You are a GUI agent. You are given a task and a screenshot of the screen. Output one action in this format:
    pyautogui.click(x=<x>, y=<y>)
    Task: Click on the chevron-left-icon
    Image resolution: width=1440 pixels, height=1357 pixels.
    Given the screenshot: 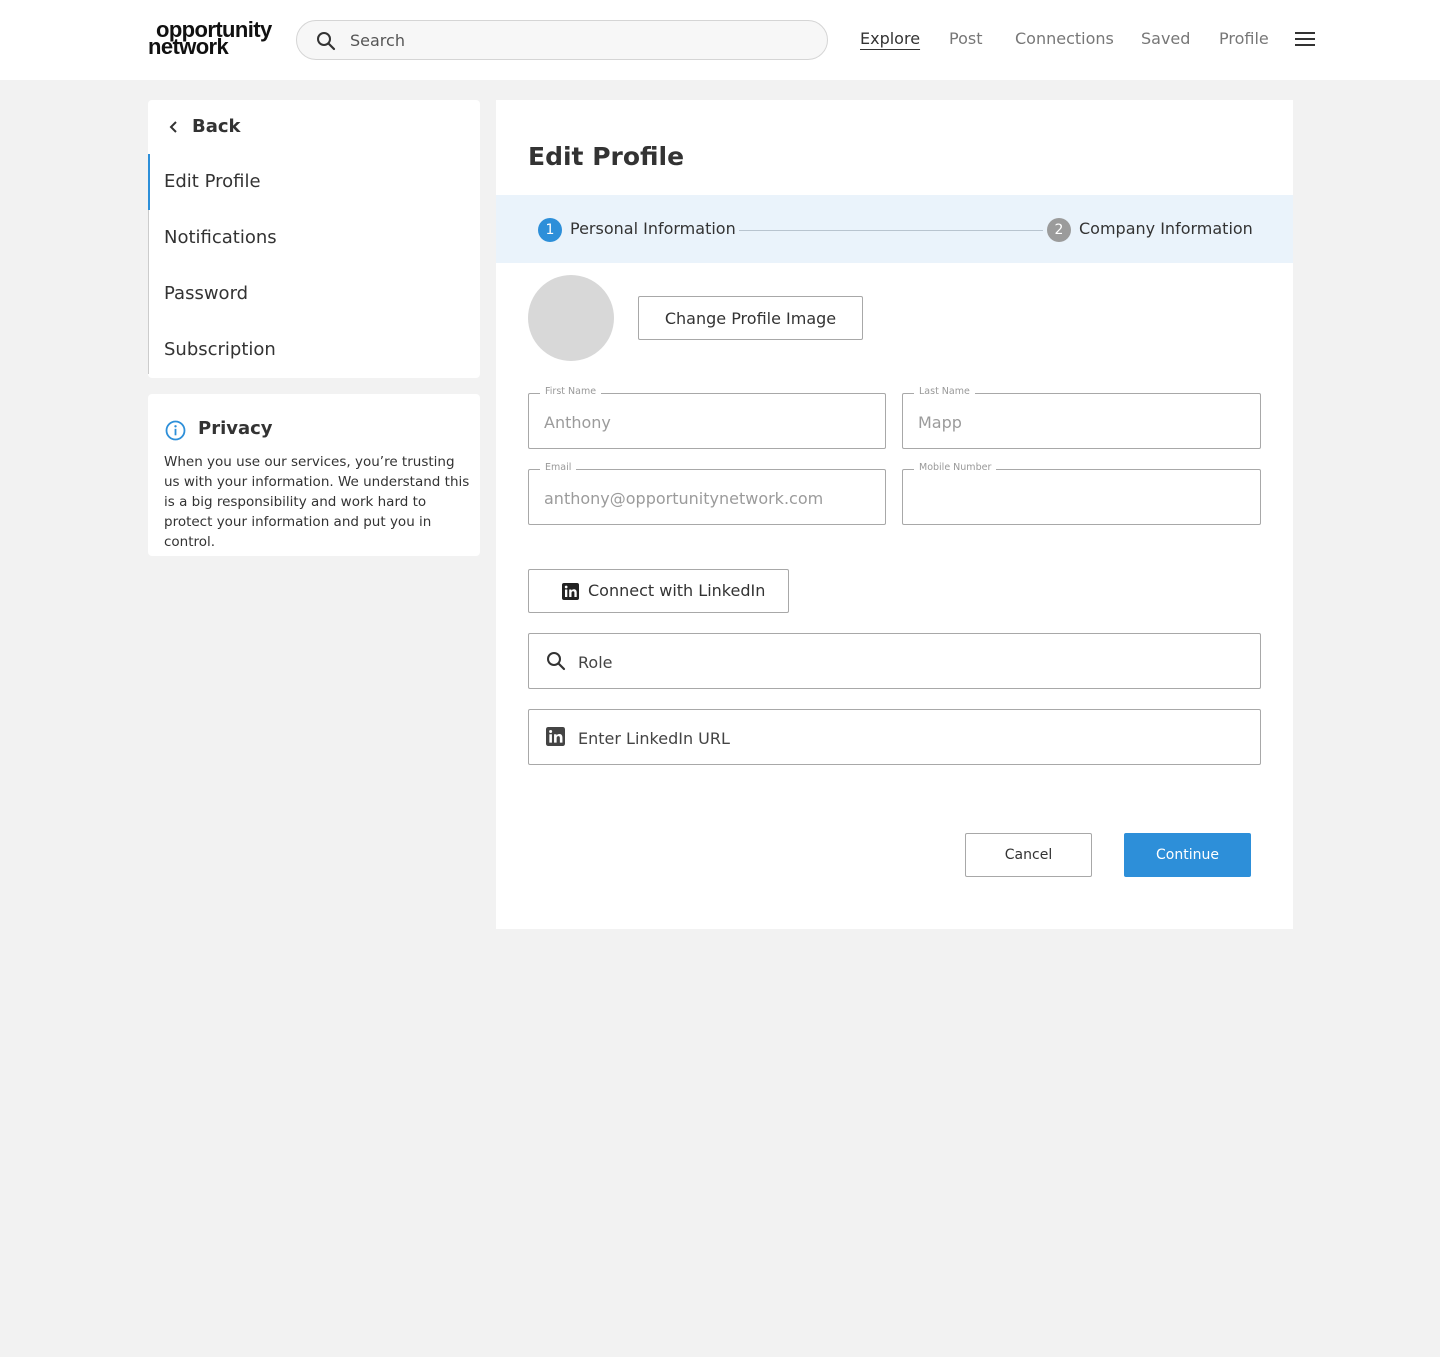 What is the action you would take?
    pyautogui.click(x=173, y=127)
    